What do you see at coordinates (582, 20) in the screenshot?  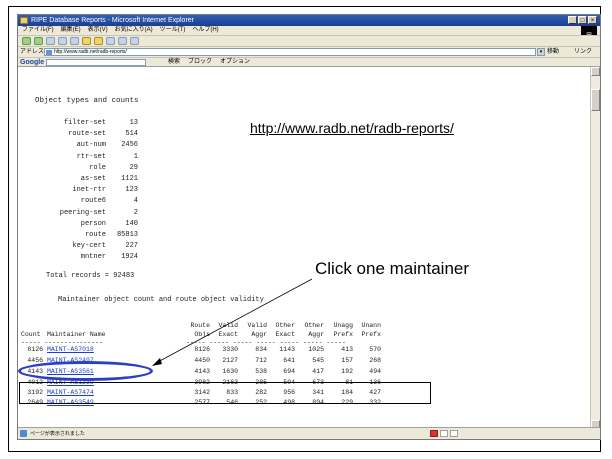 I see `maximize-button: □` at bounding box center [582, 20].